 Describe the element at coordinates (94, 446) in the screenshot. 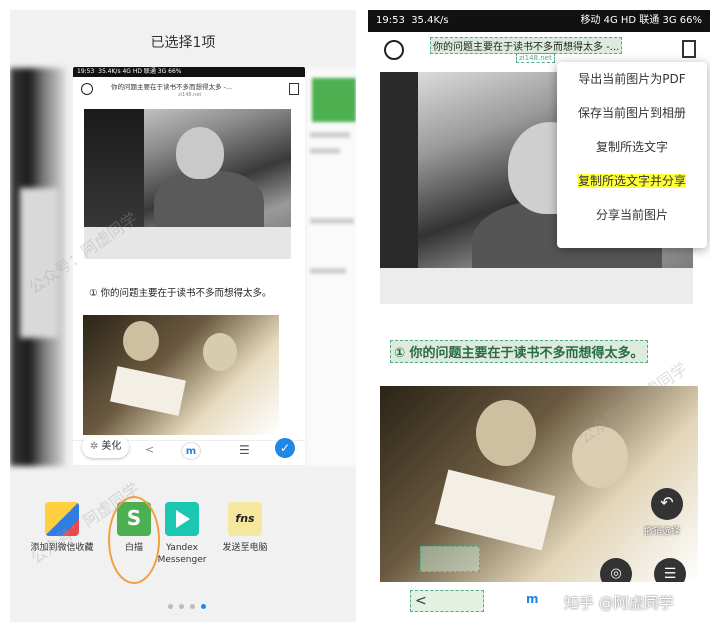

I see `sparkle-icon: ✲` at that location.